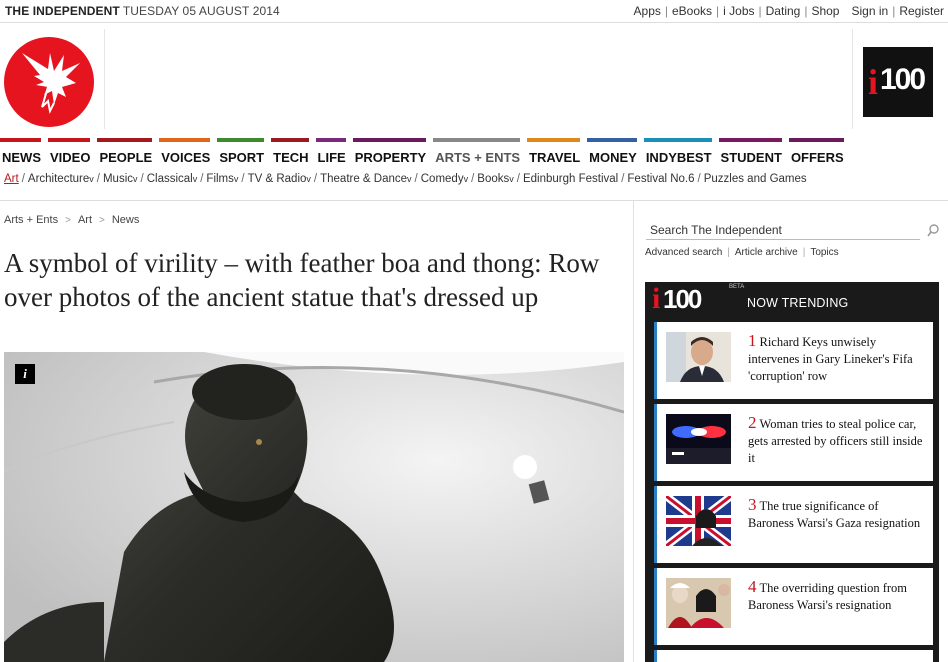  I want to click on nav-travel: TRAVEL, so click(554, 151).